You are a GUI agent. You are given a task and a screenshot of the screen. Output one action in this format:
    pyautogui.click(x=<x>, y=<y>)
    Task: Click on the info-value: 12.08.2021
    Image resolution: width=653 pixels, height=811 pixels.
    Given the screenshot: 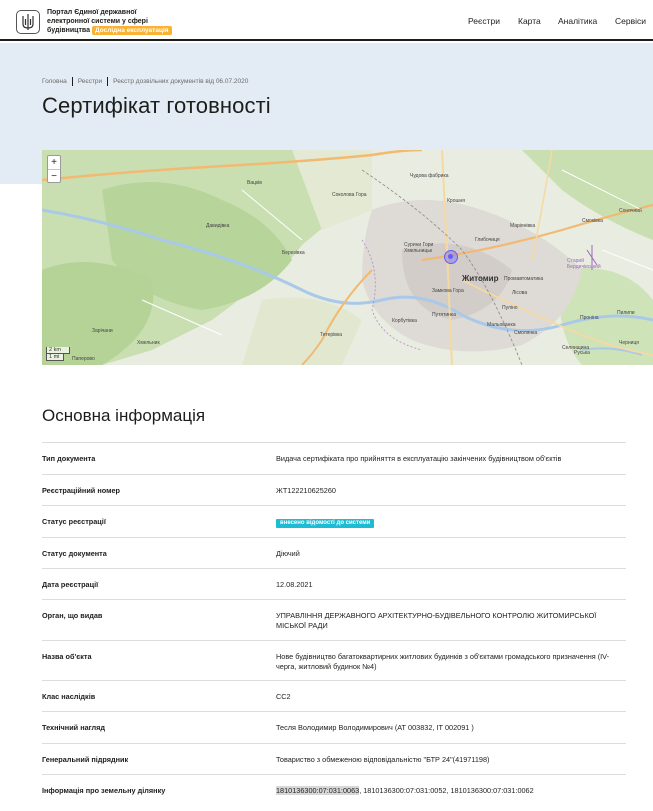 What is the action you would take?
    pyautogui.click(x=294, y=584)
    